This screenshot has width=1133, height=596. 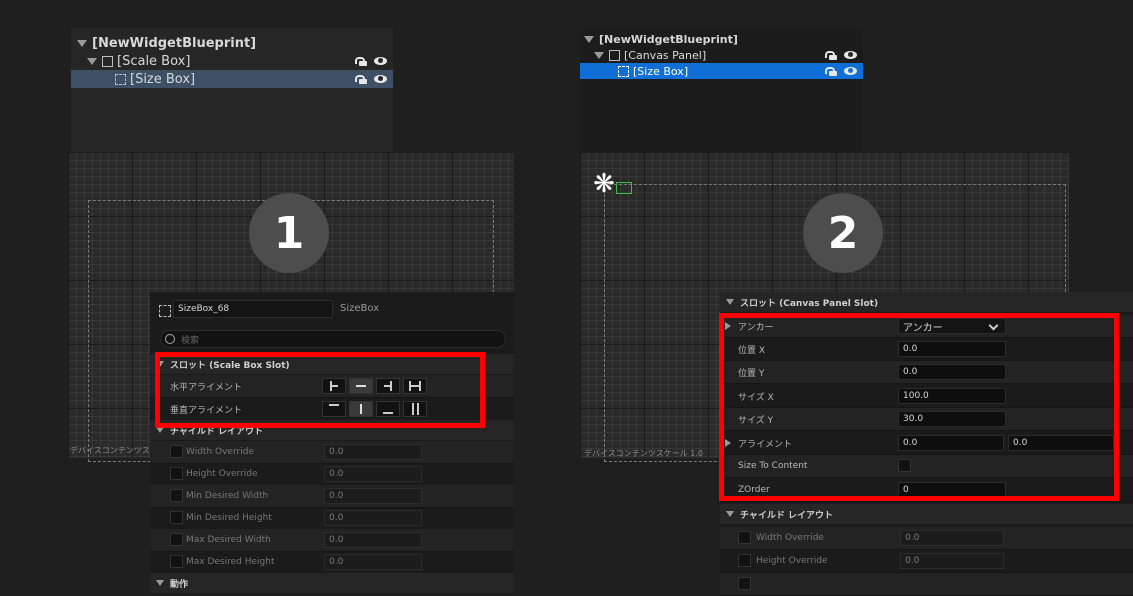 I want to click on property-row: Max Desired Height 0.0, so click(x=332, y=562).